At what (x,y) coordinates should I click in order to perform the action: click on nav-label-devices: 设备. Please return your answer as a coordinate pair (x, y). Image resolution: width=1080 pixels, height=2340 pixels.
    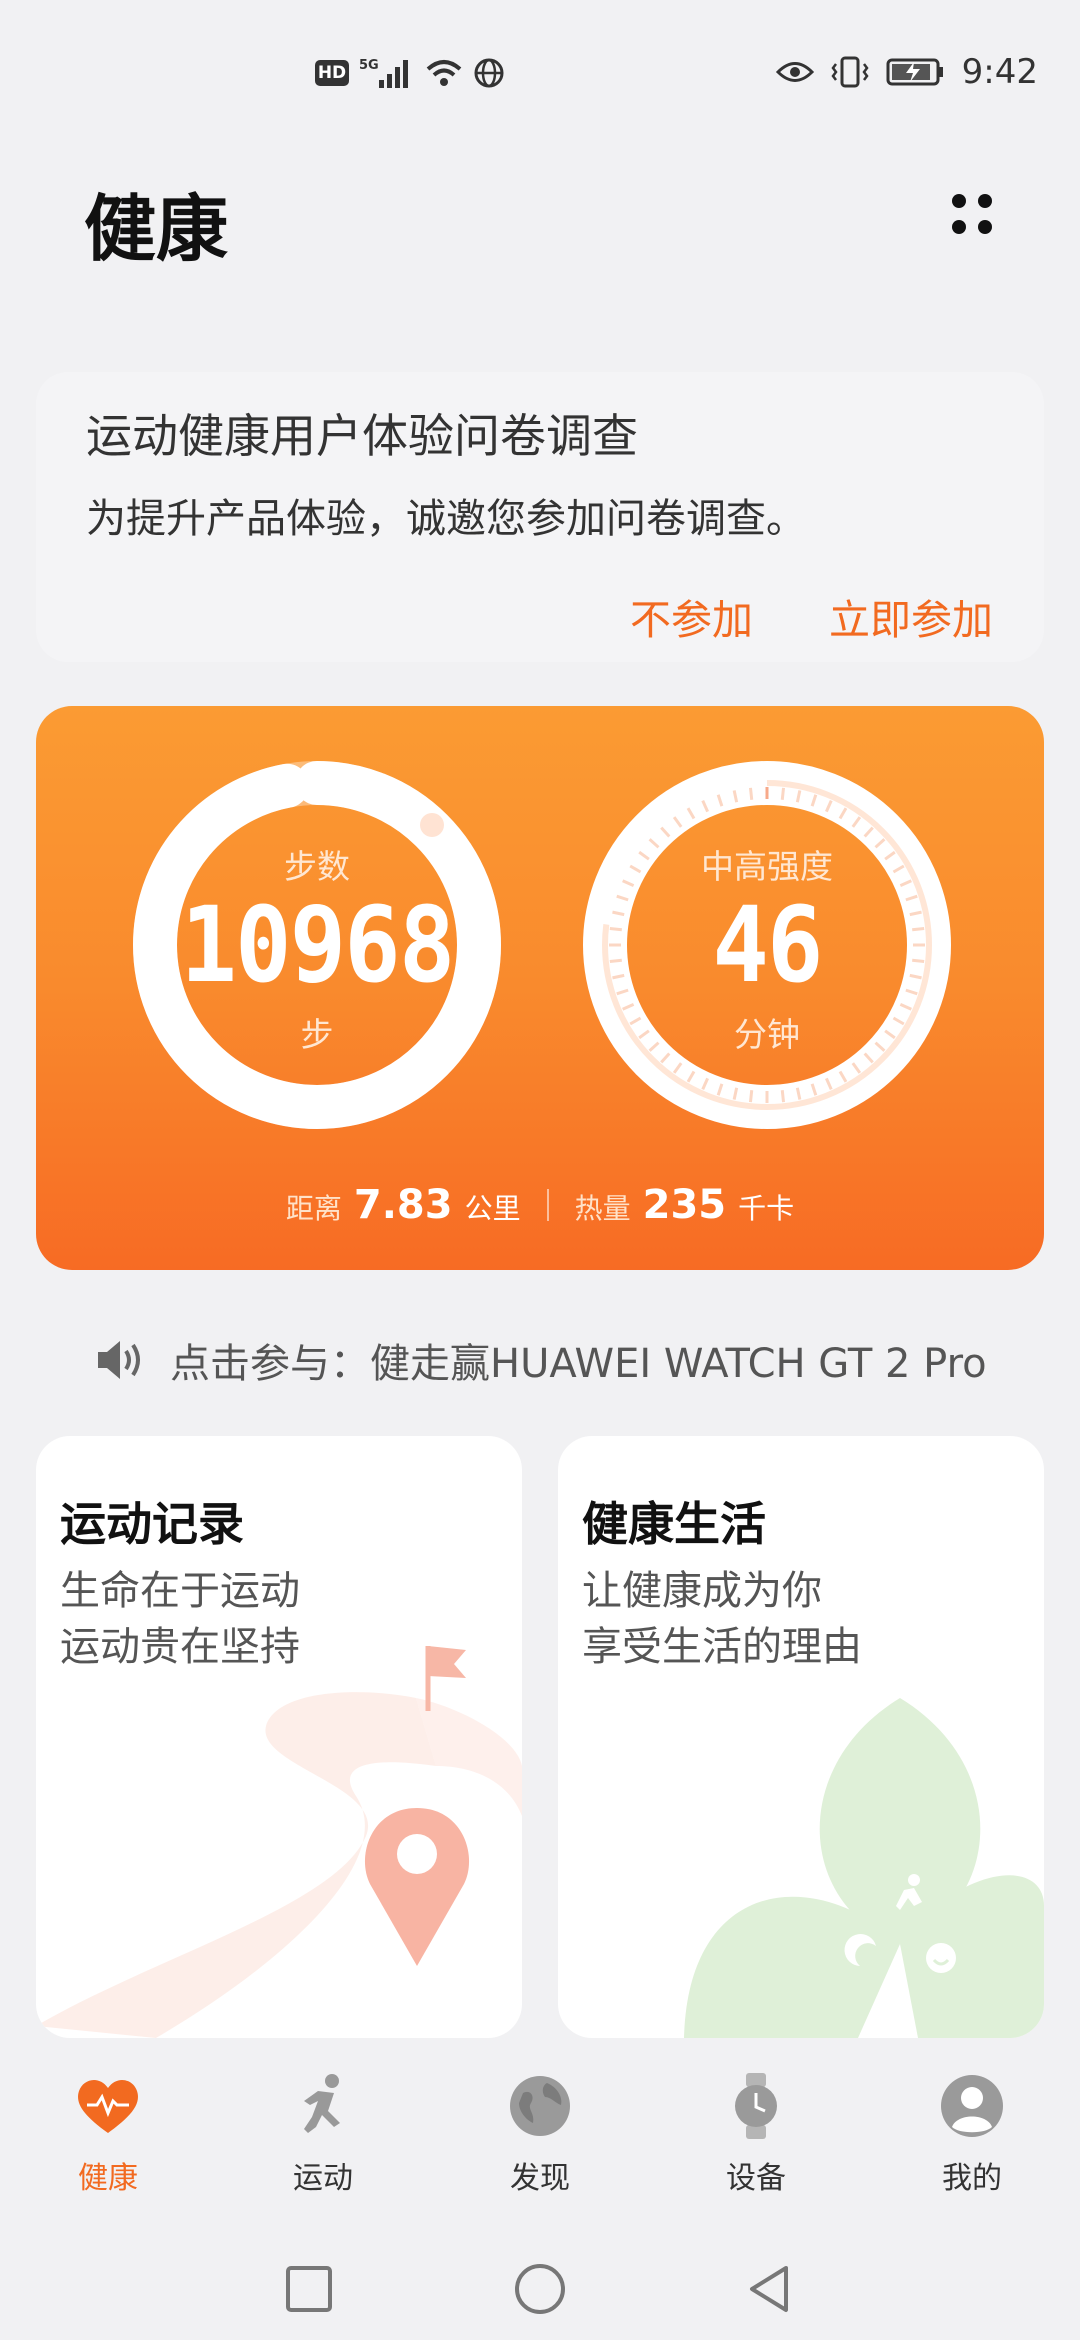
    Looking at the image, I should click on (756, 2178).